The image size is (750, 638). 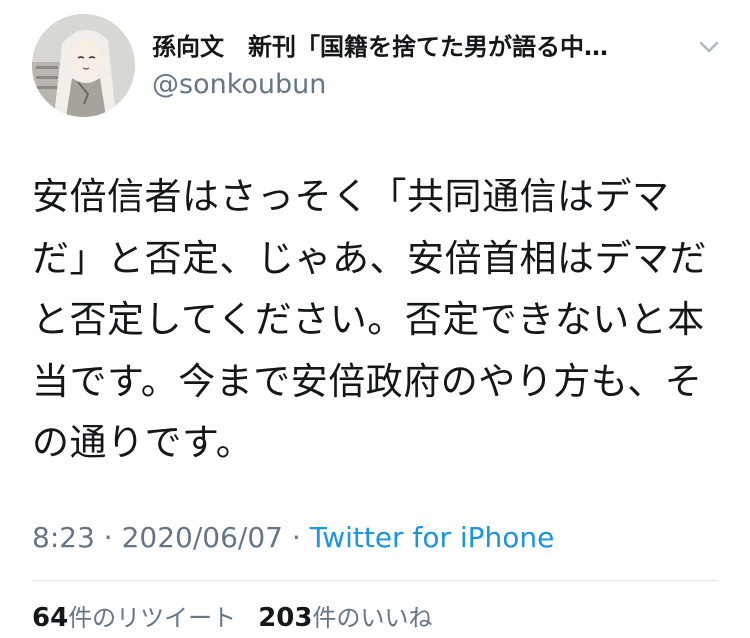 I want to click on avatar, so click(x=83, y=65).